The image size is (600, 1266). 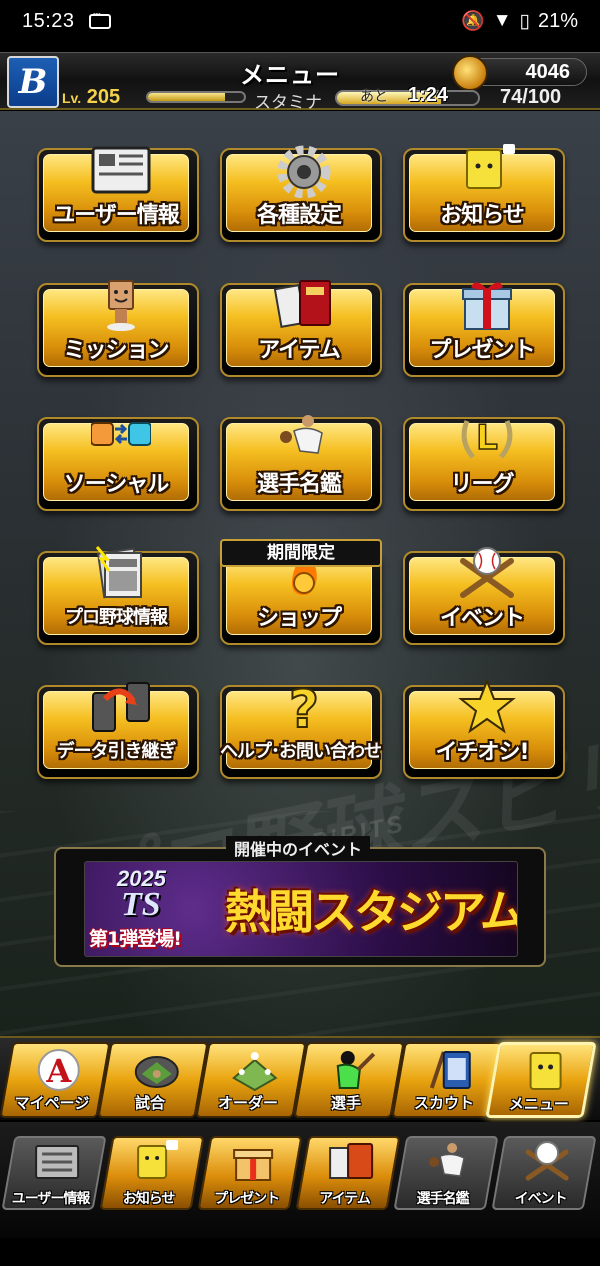 I want to click on menu-settings-button: 各種設定, so click(x=301, y=193).